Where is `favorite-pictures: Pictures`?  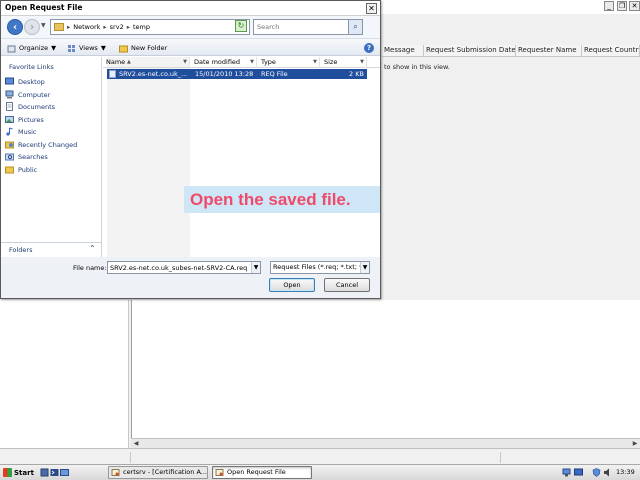
favorite-pictures: Pictures is located at coordinates (24, 119).